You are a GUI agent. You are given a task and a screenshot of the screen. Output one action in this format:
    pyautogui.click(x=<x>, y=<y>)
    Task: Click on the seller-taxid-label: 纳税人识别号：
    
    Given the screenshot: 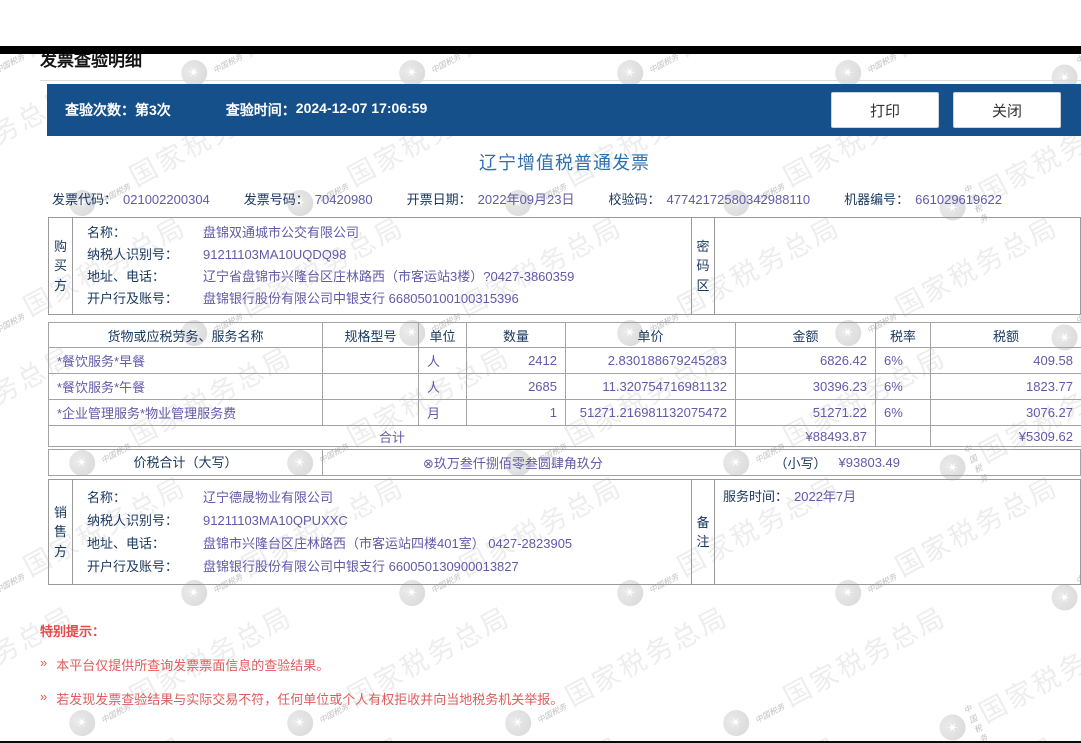 What is the action you would take?
    pyautogui.click(x=145, y=520)
    